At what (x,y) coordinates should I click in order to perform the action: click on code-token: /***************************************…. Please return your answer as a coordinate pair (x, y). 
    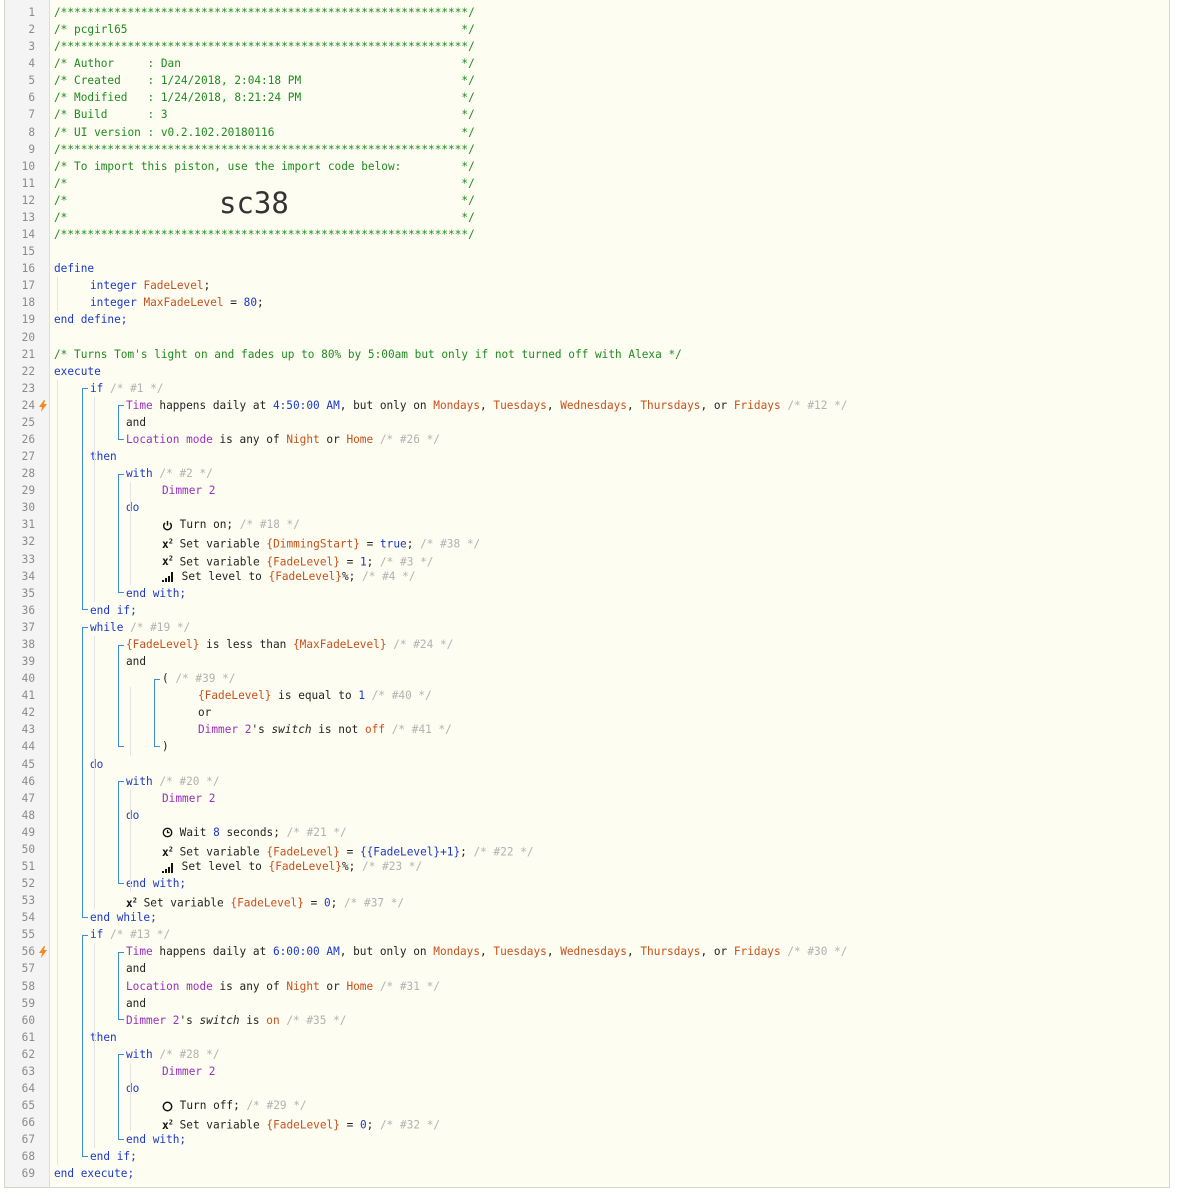
    Looking at the image, I should click on (264, 47).